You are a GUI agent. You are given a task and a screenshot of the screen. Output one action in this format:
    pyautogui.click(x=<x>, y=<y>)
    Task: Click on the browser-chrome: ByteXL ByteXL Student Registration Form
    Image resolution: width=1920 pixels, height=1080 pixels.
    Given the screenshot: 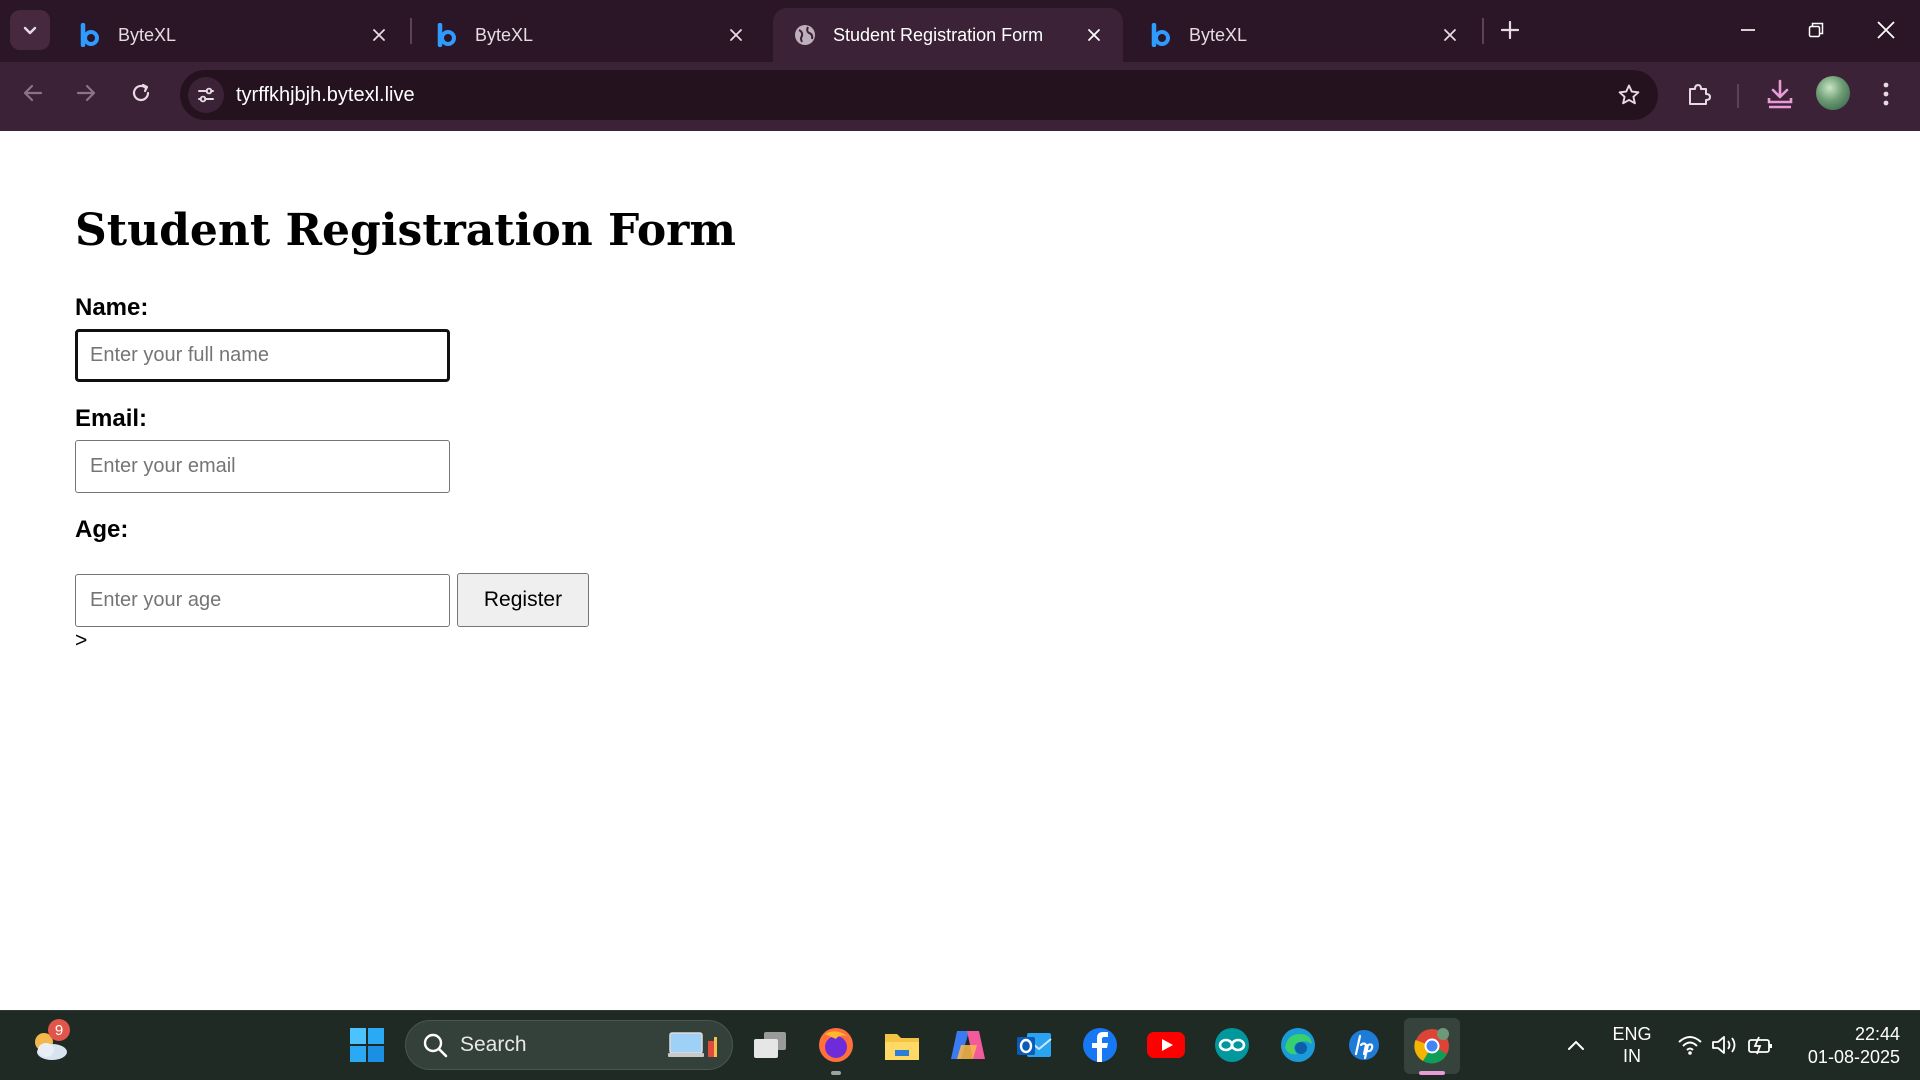 What is the action you would take?
    pyautogui.click(x=960, y=65)
    